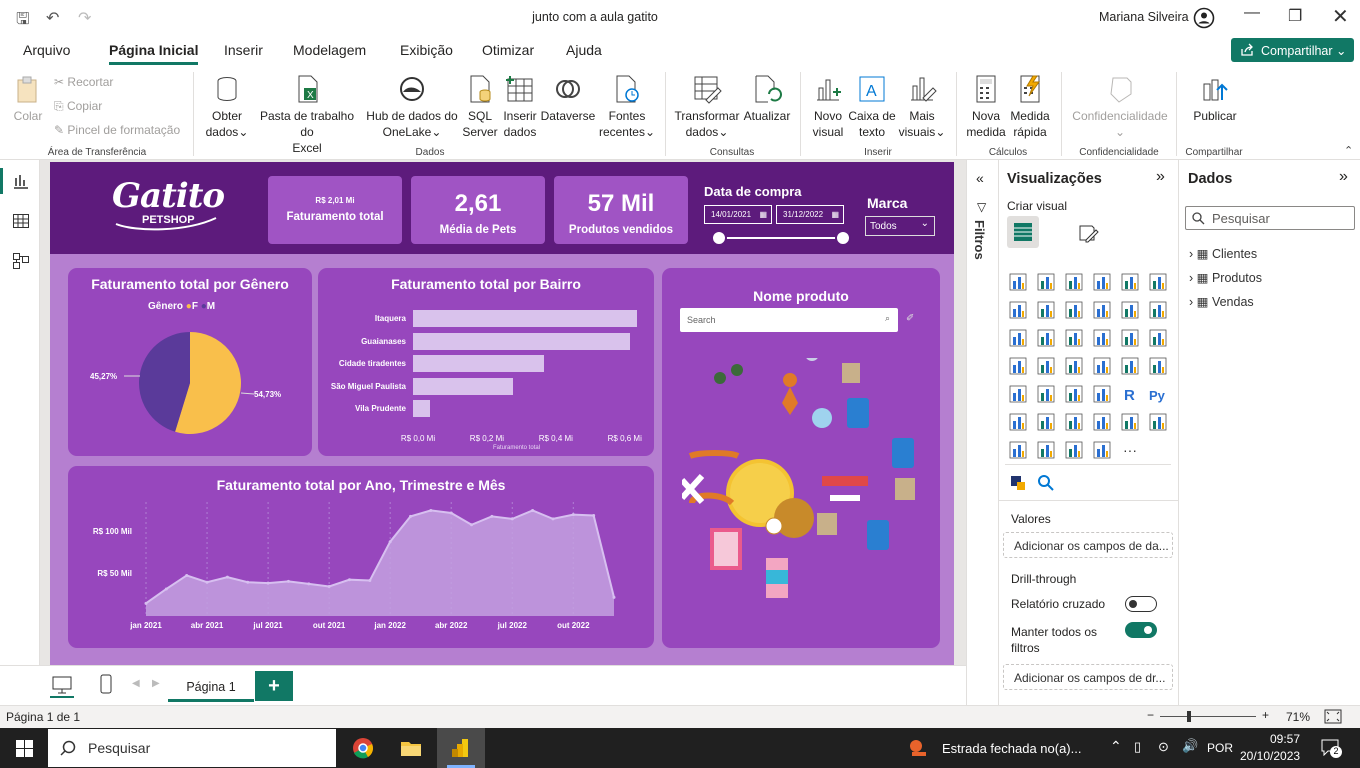  What do you see at coordinates (1018, 483) in the screenshot?
I see `custom-visual-icon` at bounding box center [1018, 483].